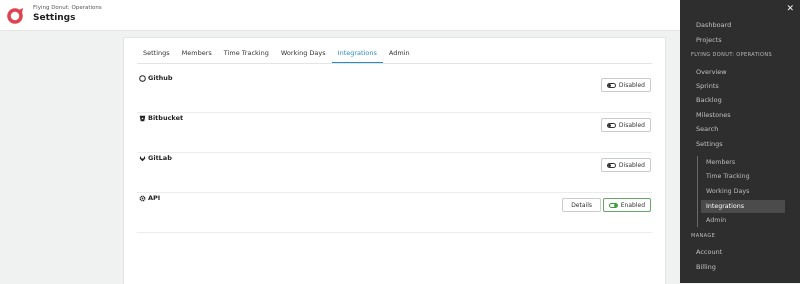  Describe the element at coordinates (160, 158) in the screenshot. I see `integration-name: GitLab` at that location.